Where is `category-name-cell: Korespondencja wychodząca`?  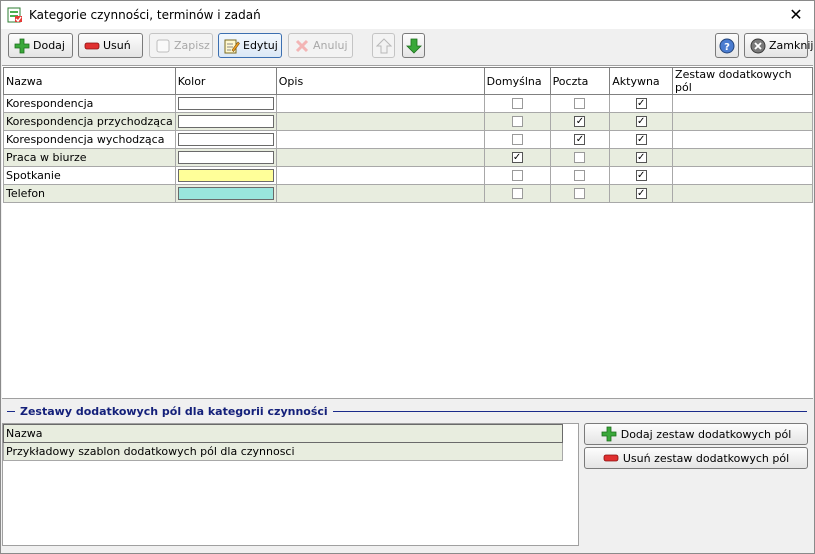 category-name-cell: Korespondencja wychodząca is located at coordinates (89, 139).